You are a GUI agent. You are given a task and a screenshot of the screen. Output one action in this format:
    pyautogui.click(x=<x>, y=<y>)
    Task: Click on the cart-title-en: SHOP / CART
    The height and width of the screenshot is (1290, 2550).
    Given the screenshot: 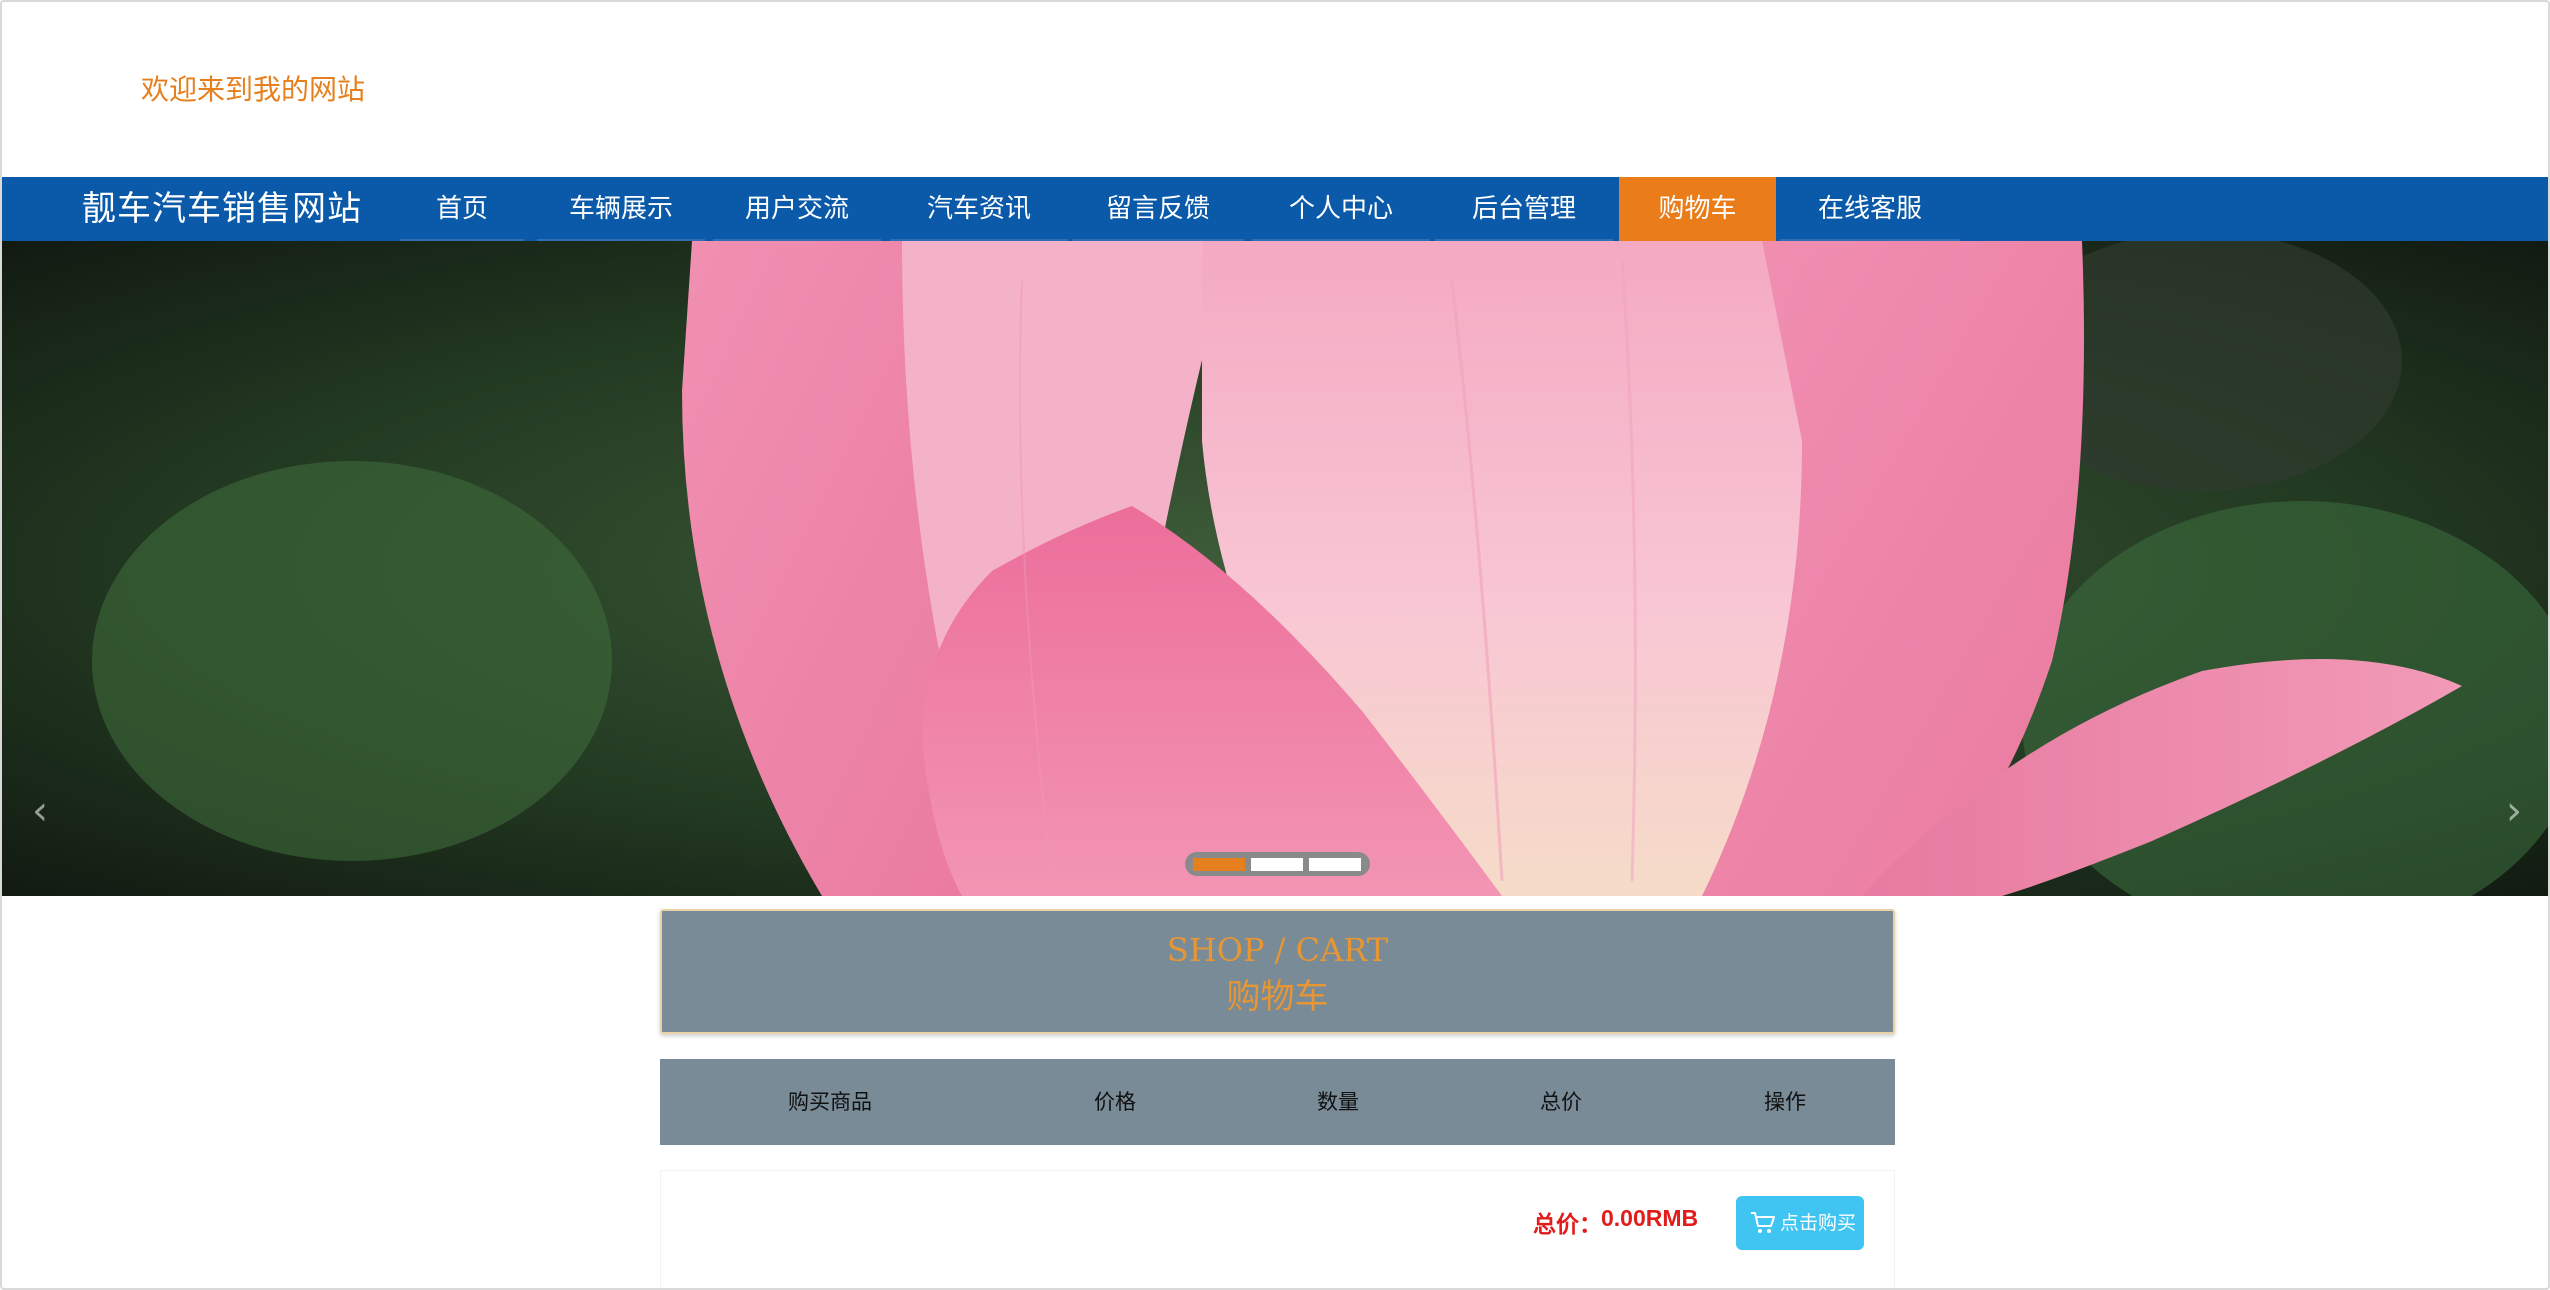 What is the action you would take?
    pyautogui.click(x=1277, y=950)
    